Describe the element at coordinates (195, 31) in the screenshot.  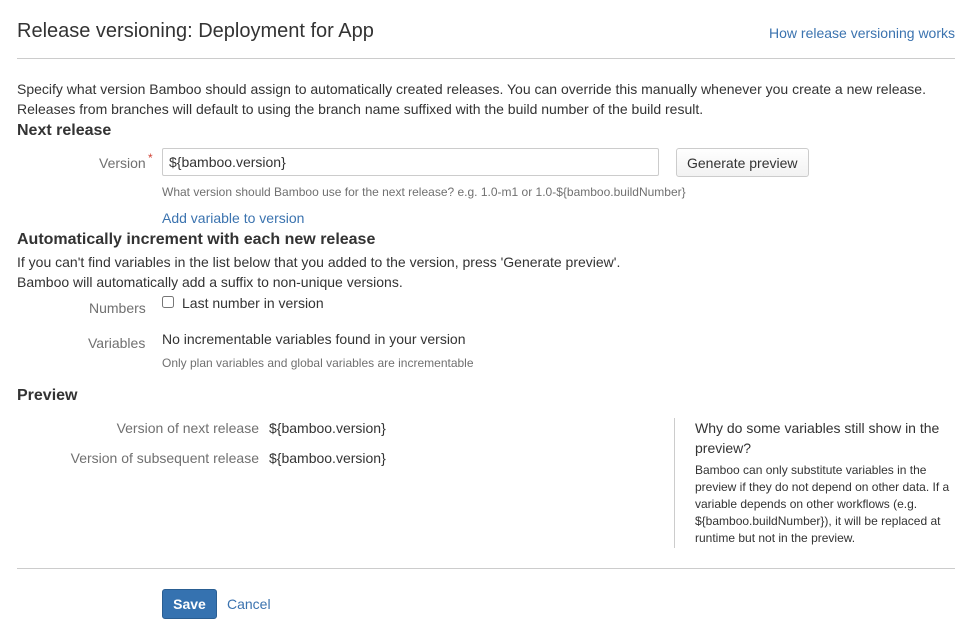
I see `page-title: Release versioning: Deployment for App` at that location.